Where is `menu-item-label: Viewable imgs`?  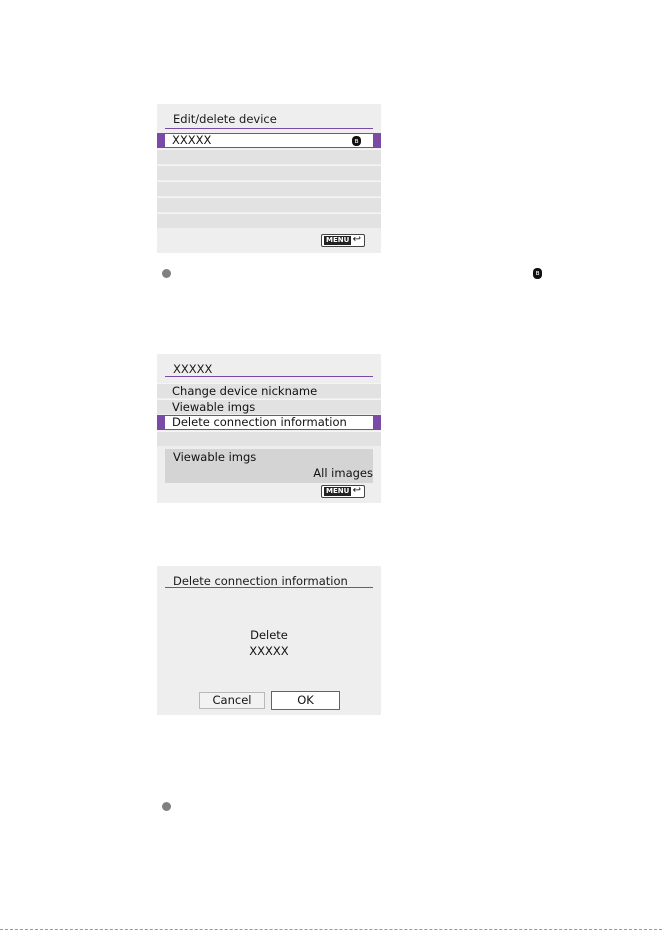 menu-item-label: Viewable imgs is located at coordinates (214, 407).